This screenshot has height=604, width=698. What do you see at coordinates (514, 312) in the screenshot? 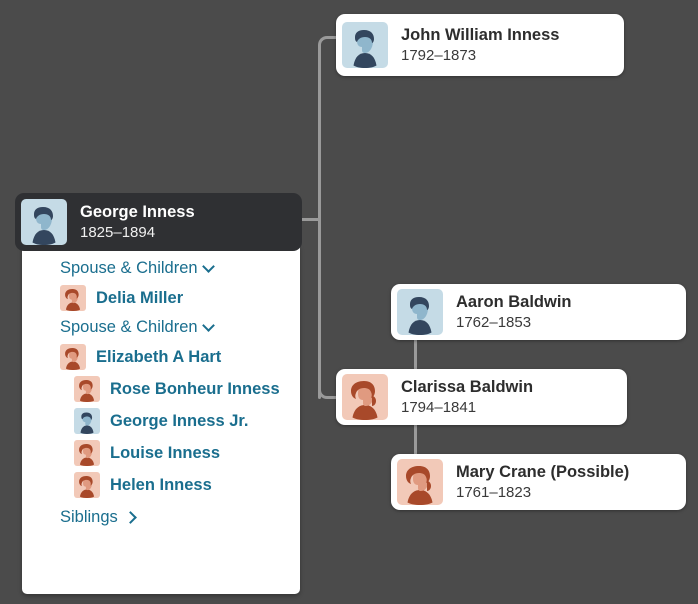
I see `person-card-meta: Aaron Baldwin 1762–1853` at bounding box center [514, 312].